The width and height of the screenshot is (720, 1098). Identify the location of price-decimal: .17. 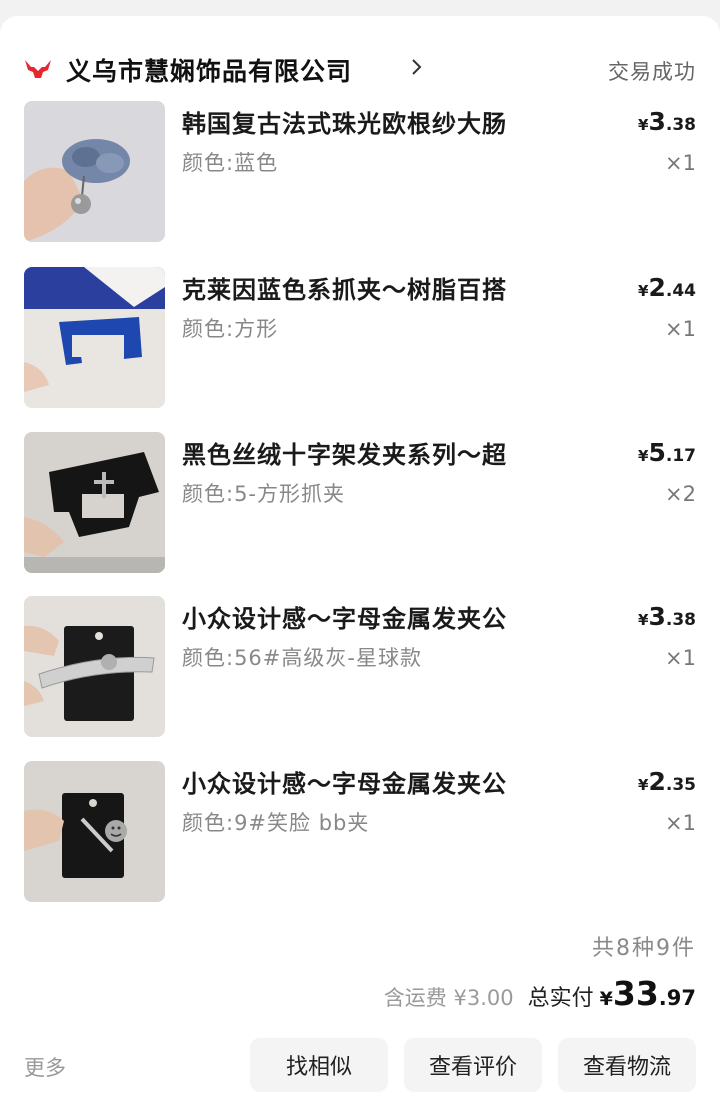
(680, 456).